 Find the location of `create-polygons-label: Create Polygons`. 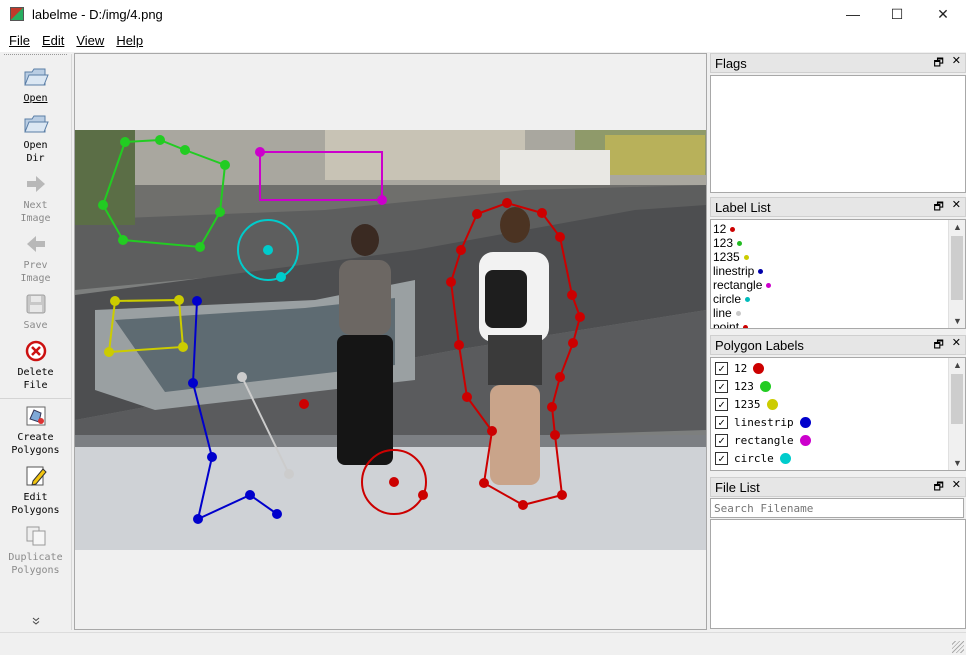

create-polygons-label: Create Polygons is located at coordinates (35, 444).